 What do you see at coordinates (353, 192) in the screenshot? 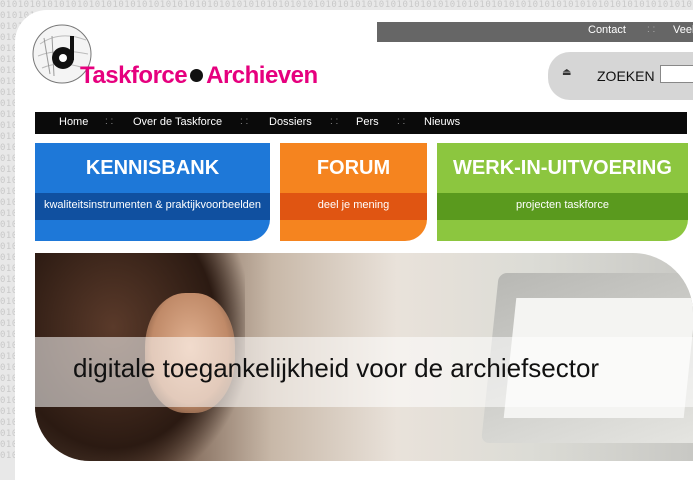
I see `forum-box: FORUM deel je mening` at bounding box center [353, 192].